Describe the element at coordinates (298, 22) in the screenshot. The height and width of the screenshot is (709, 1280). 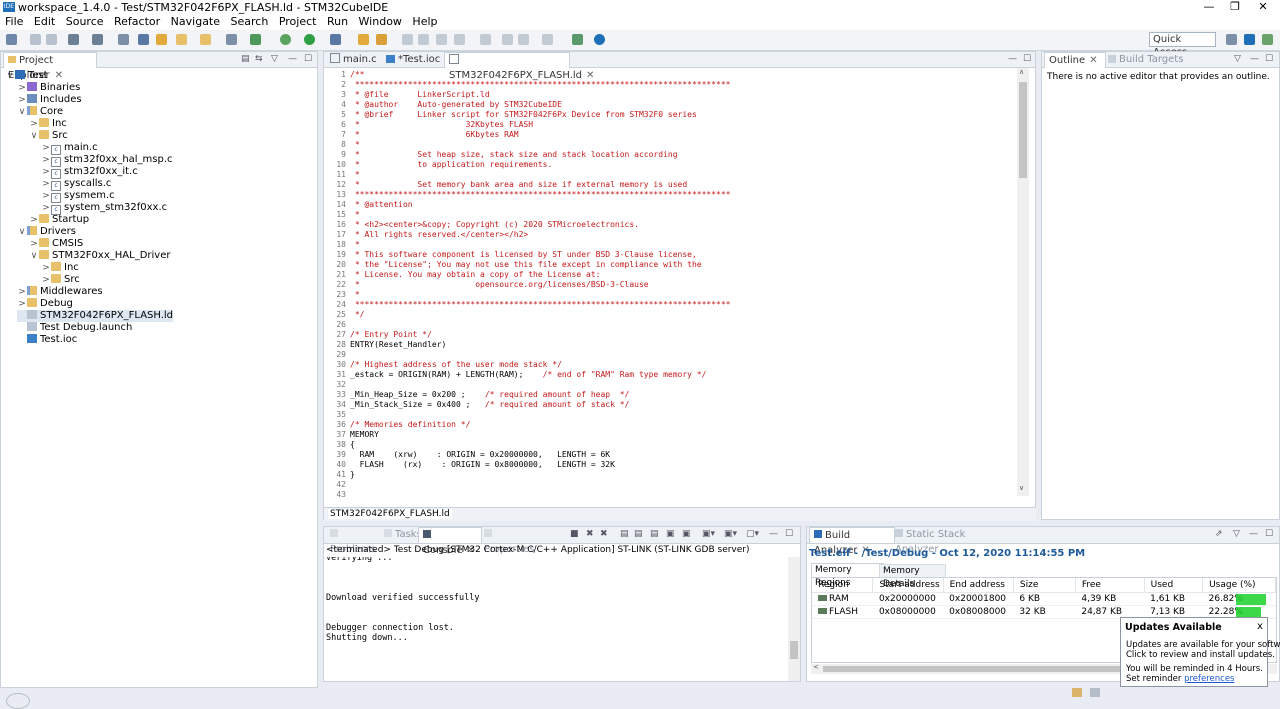
I see `menu-project: Project` at that location.